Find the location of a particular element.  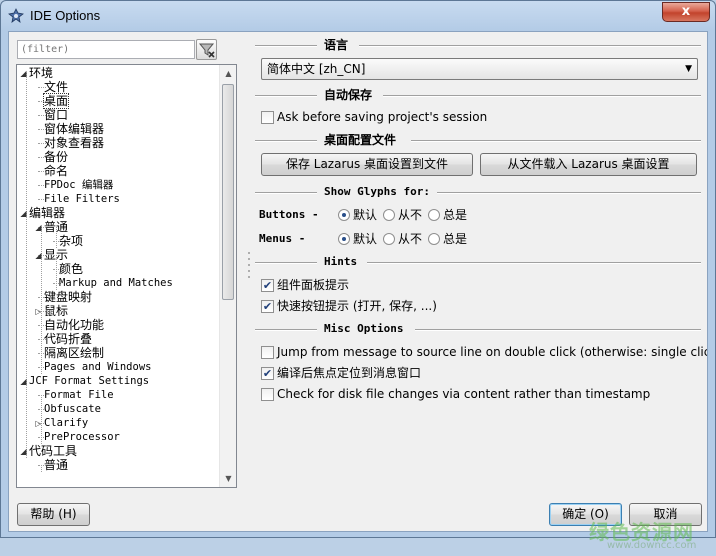

tree-item: 编辑器 is located at coordinates (47, 213).